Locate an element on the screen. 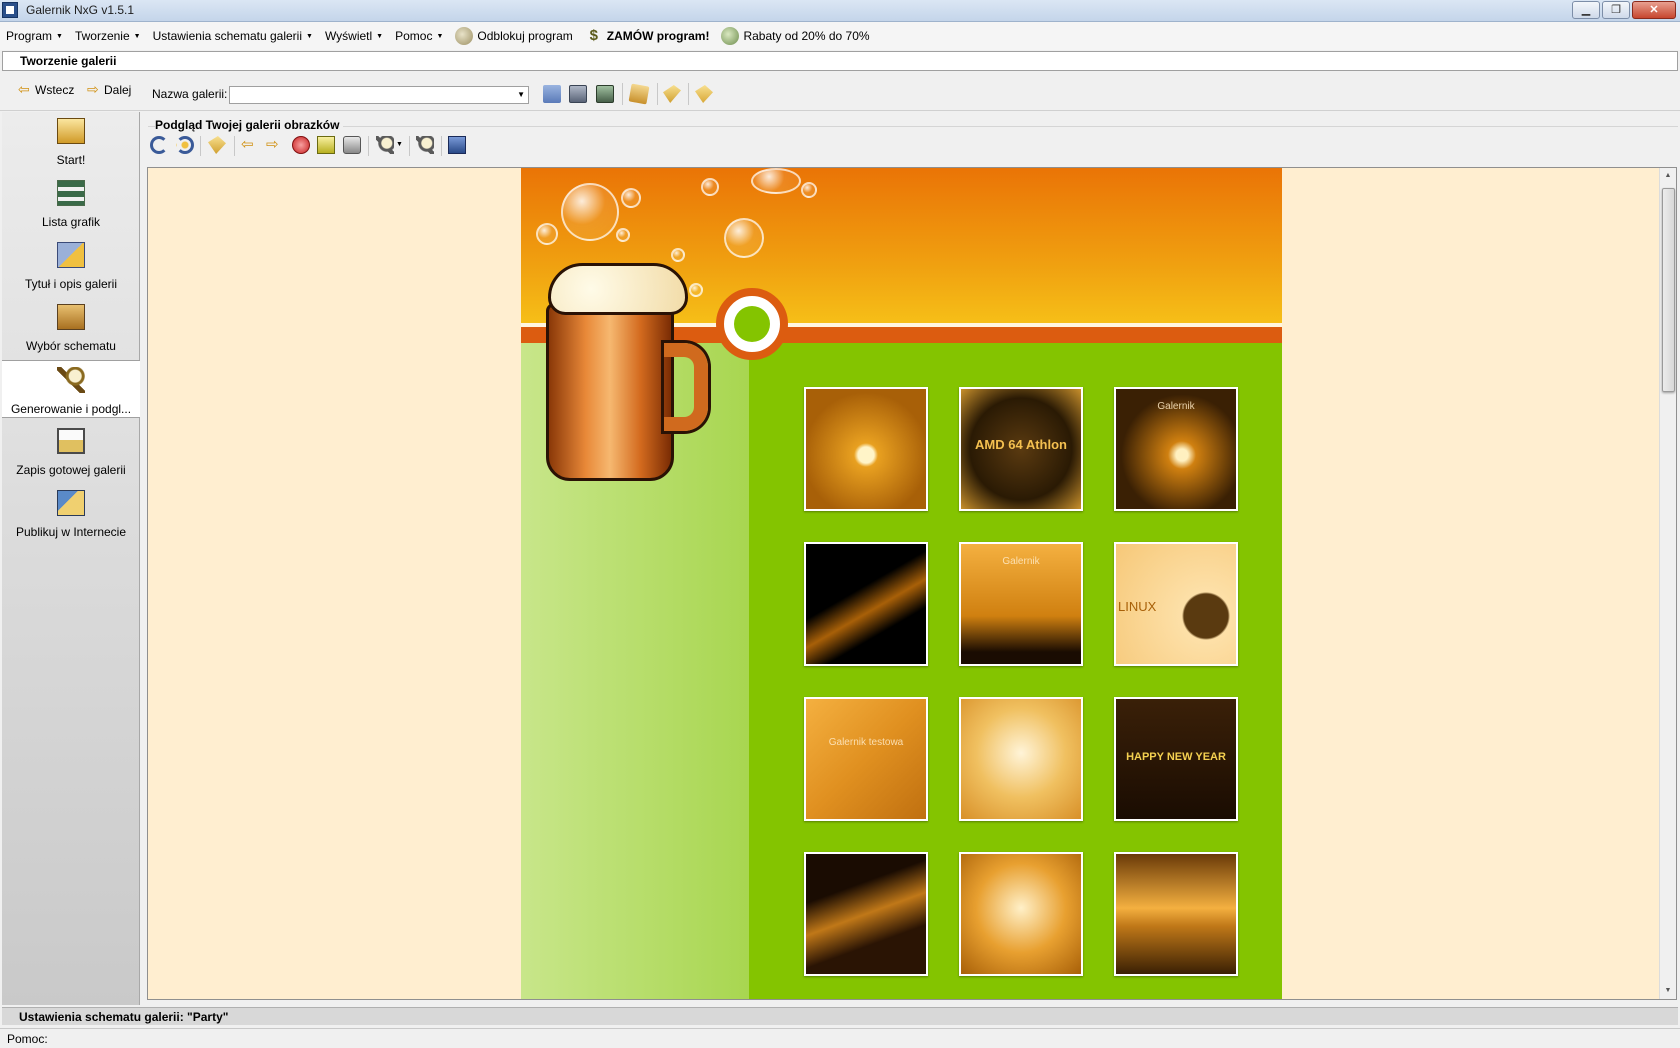 The image size is (1680, 1048). scheme-settings-bar: Ustawienia schematu galerii: "Party" is located at coordinates (840, 1016).